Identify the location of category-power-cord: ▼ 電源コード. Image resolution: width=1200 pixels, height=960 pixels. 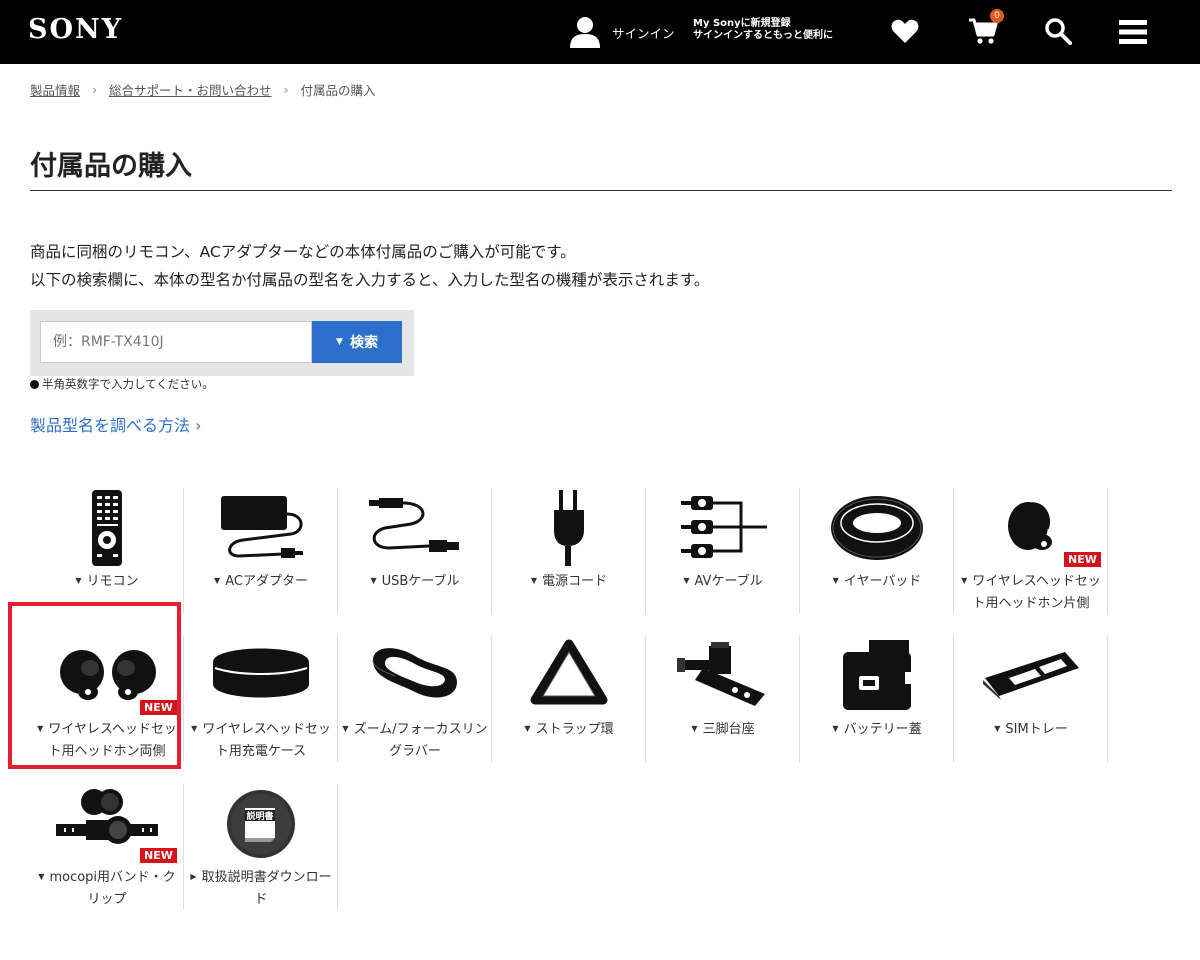
(569, 558).